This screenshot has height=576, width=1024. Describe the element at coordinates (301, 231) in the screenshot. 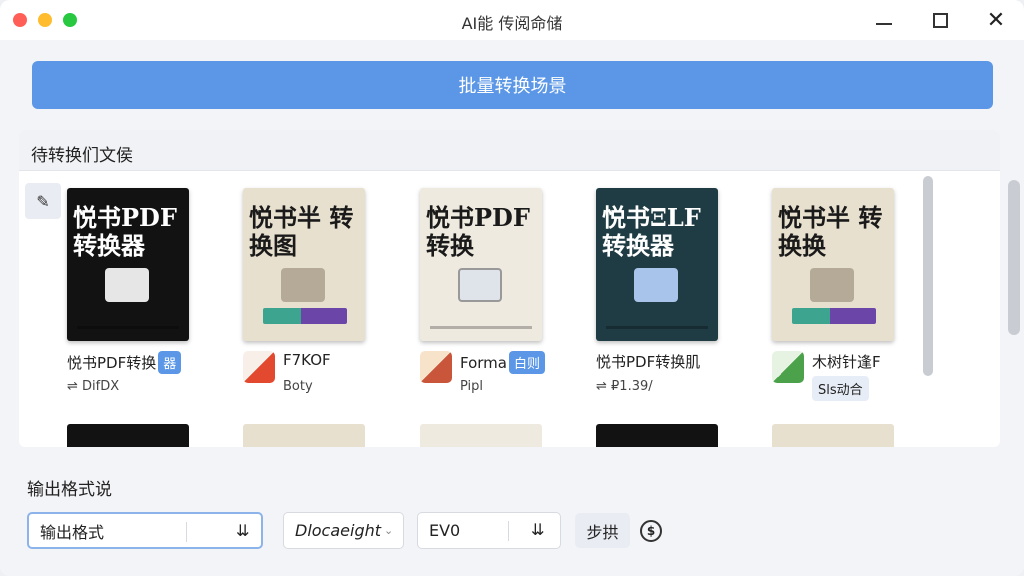

I see `cover-title: 悦书半 转换图` at that location.